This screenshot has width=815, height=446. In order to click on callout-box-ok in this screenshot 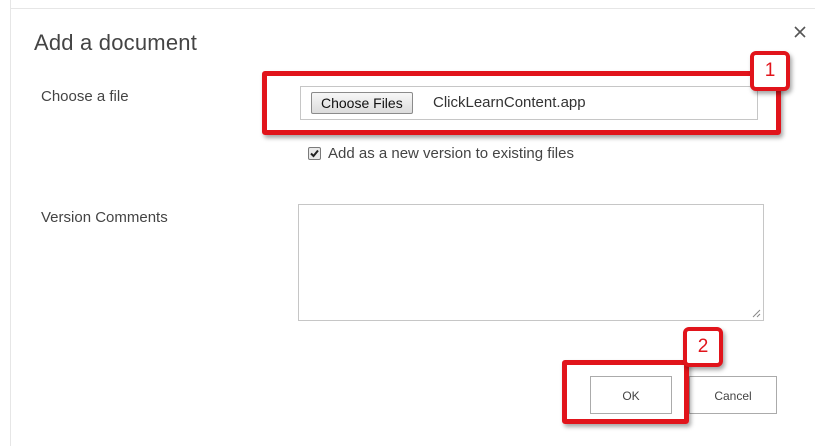, I will do `click(625, 392)`.